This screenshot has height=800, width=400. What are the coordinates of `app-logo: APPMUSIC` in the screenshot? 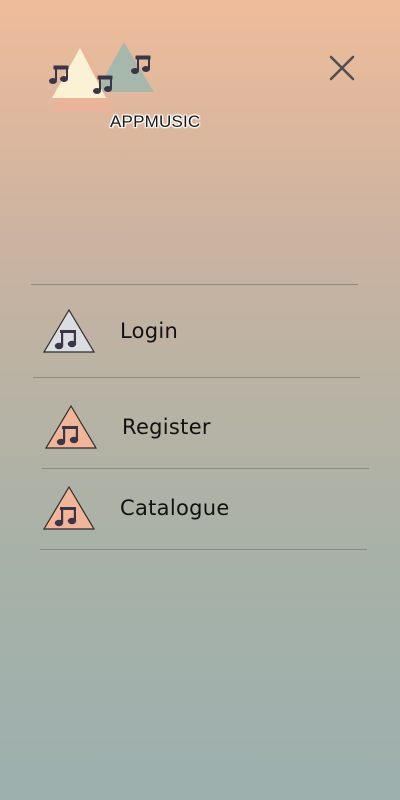 It's located at (124, 86).